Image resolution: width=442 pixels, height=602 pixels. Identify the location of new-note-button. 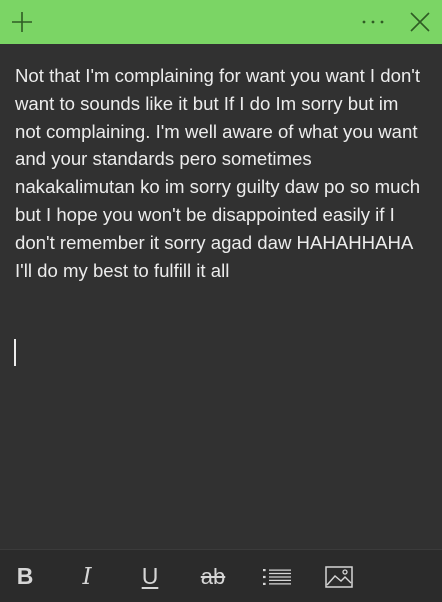
(22, 22).